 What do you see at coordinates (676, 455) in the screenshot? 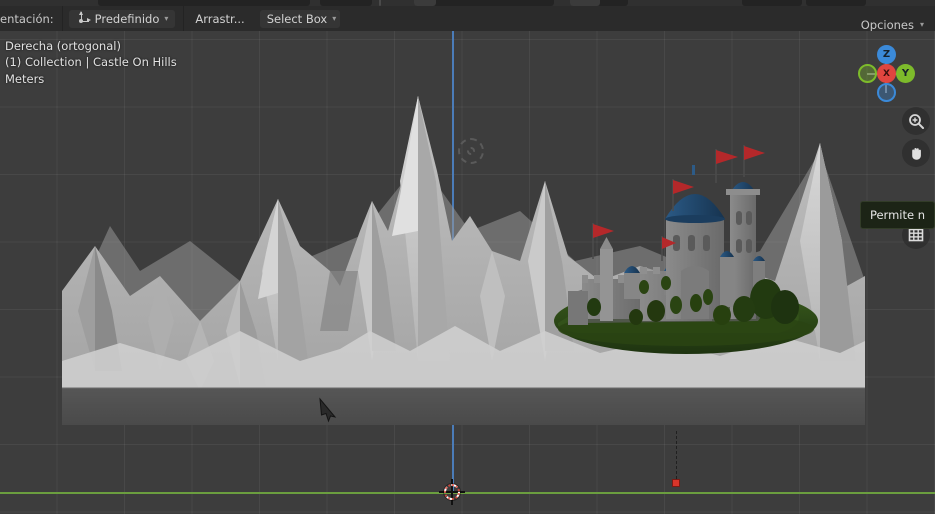
I see `light-dashed-line` at bounding box center [676, 455].